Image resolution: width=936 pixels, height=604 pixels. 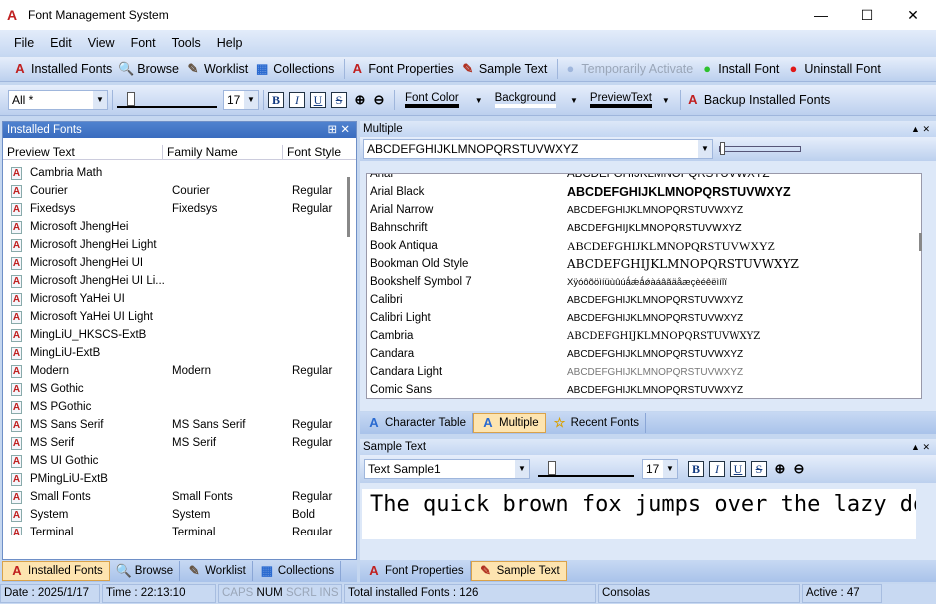 What do you see at coordinates (767, 100) in the screenshot?
I see `backup-button: Backup Installed Fonts` at bounding box center [767, 100].